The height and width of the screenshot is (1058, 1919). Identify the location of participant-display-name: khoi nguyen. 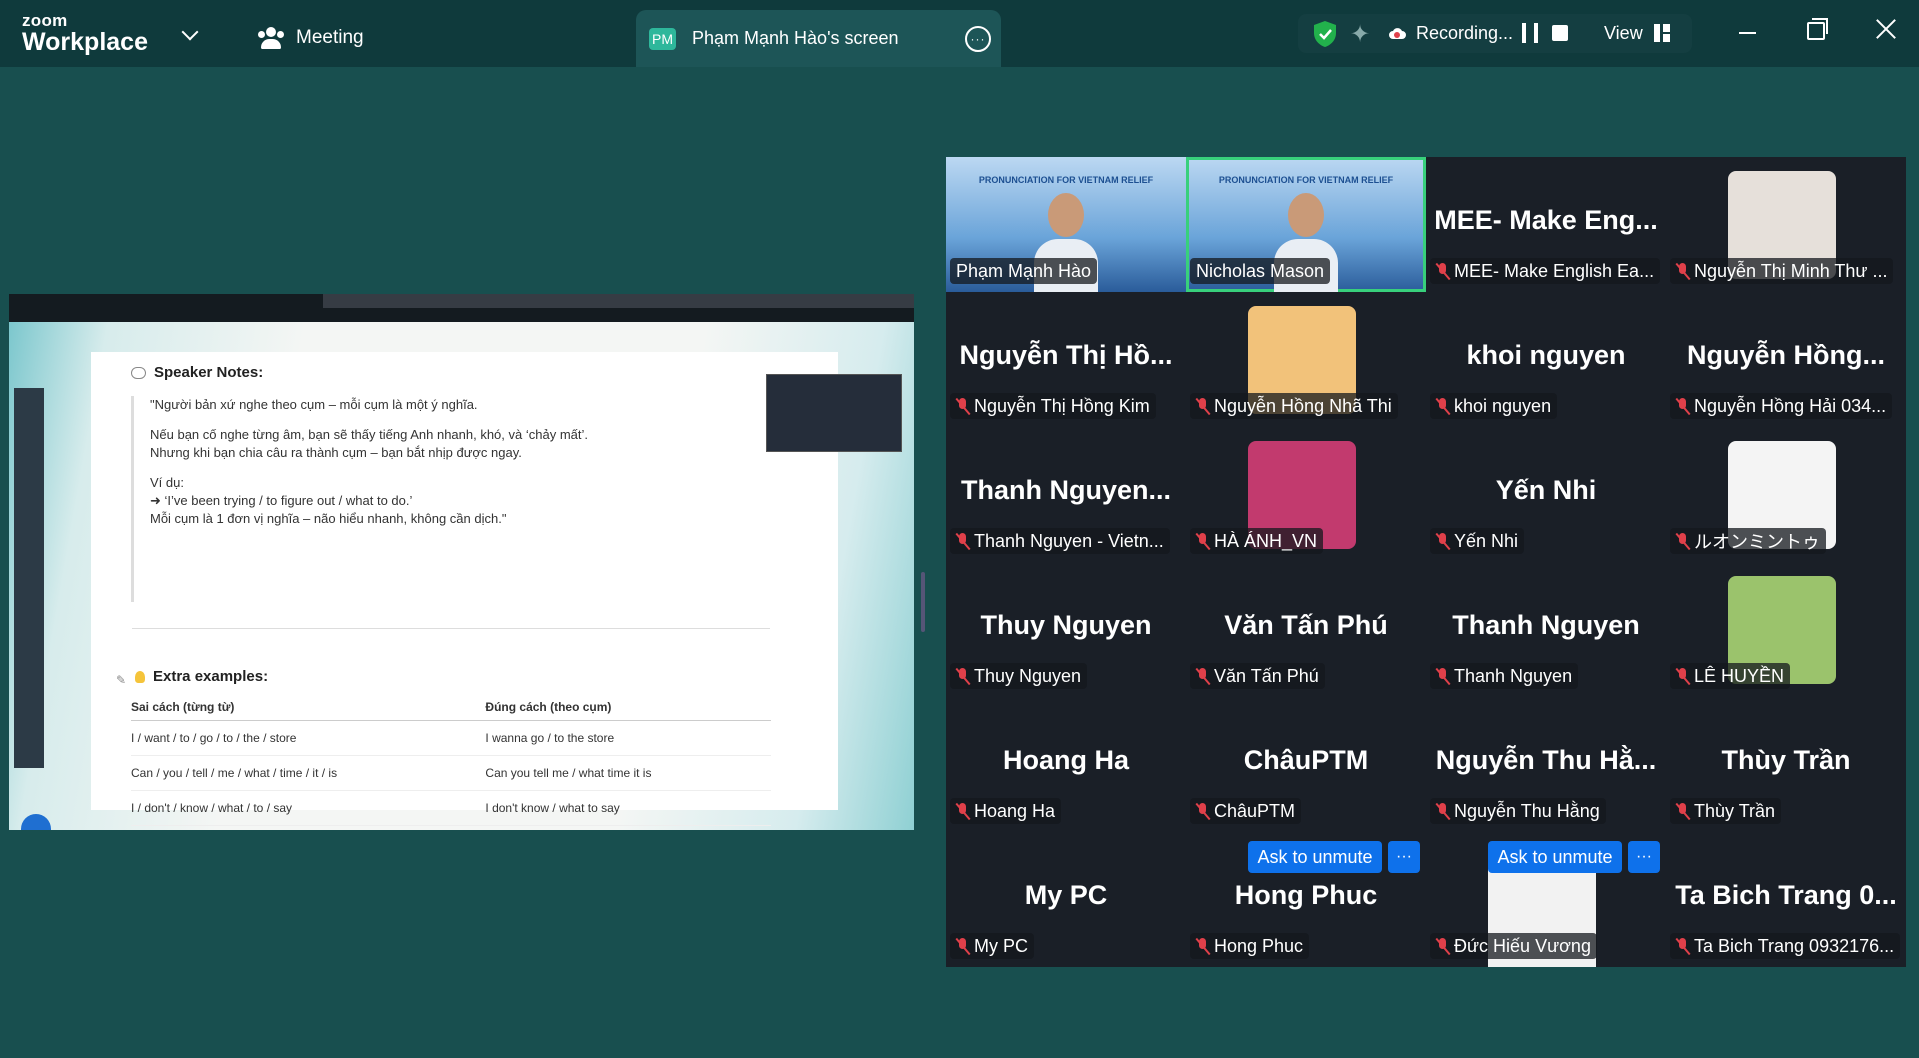
(1546, 355).